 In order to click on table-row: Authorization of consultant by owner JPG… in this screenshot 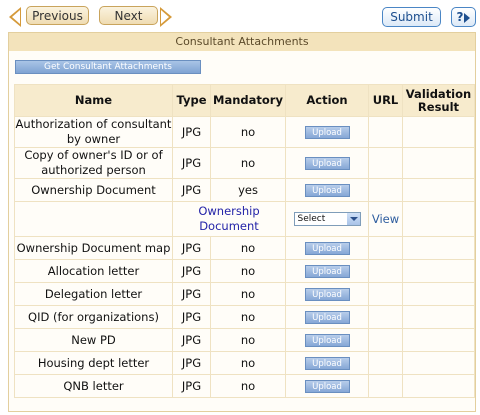, I will do `click(244, 132)`.